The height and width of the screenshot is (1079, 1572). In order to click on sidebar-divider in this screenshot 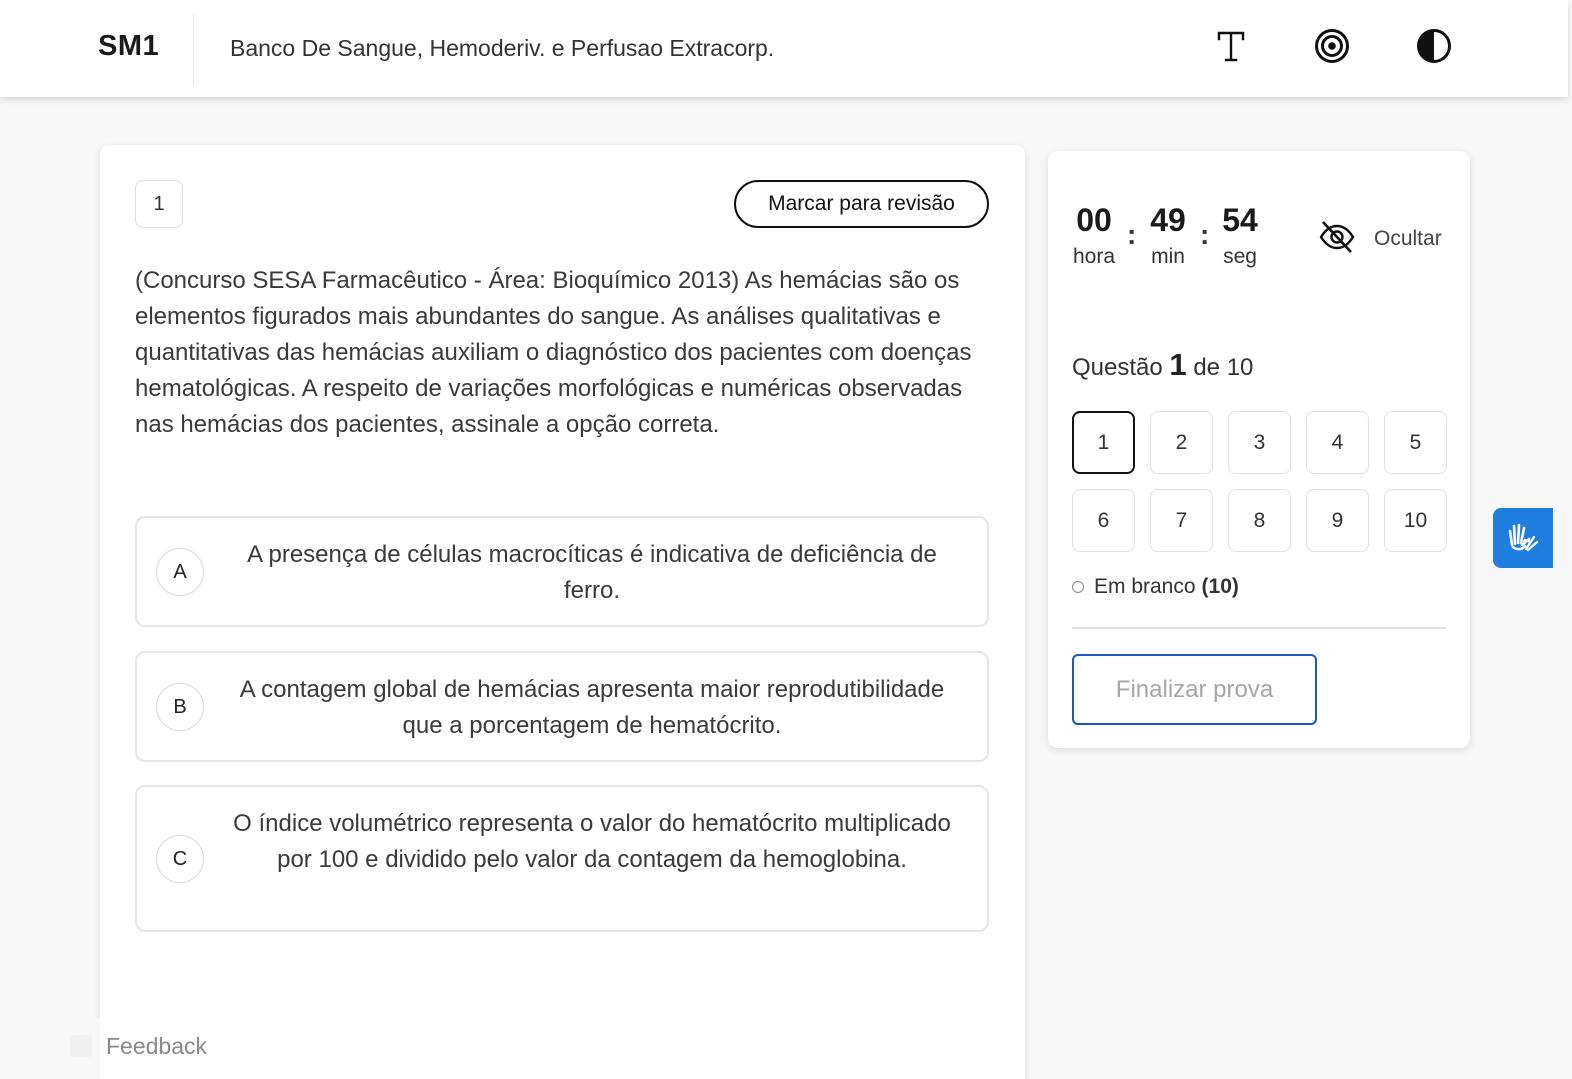, I will do `click(1259, 628)`.